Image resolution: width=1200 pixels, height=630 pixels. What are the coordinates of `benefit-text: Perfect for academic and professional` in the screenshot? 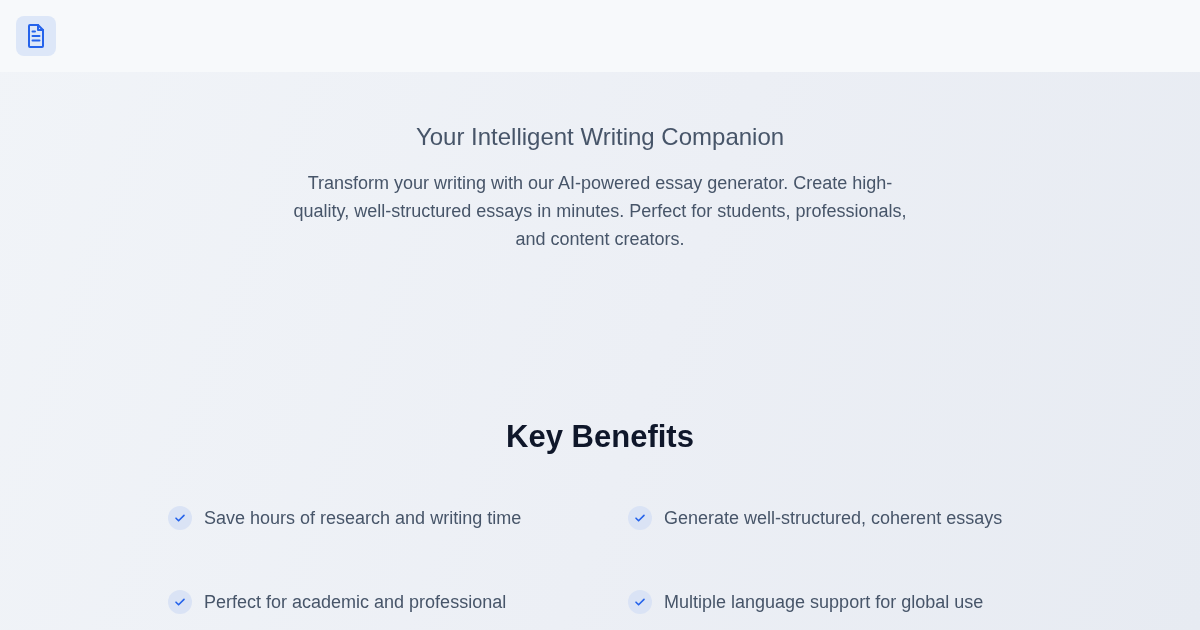 It's located at (355, 602).